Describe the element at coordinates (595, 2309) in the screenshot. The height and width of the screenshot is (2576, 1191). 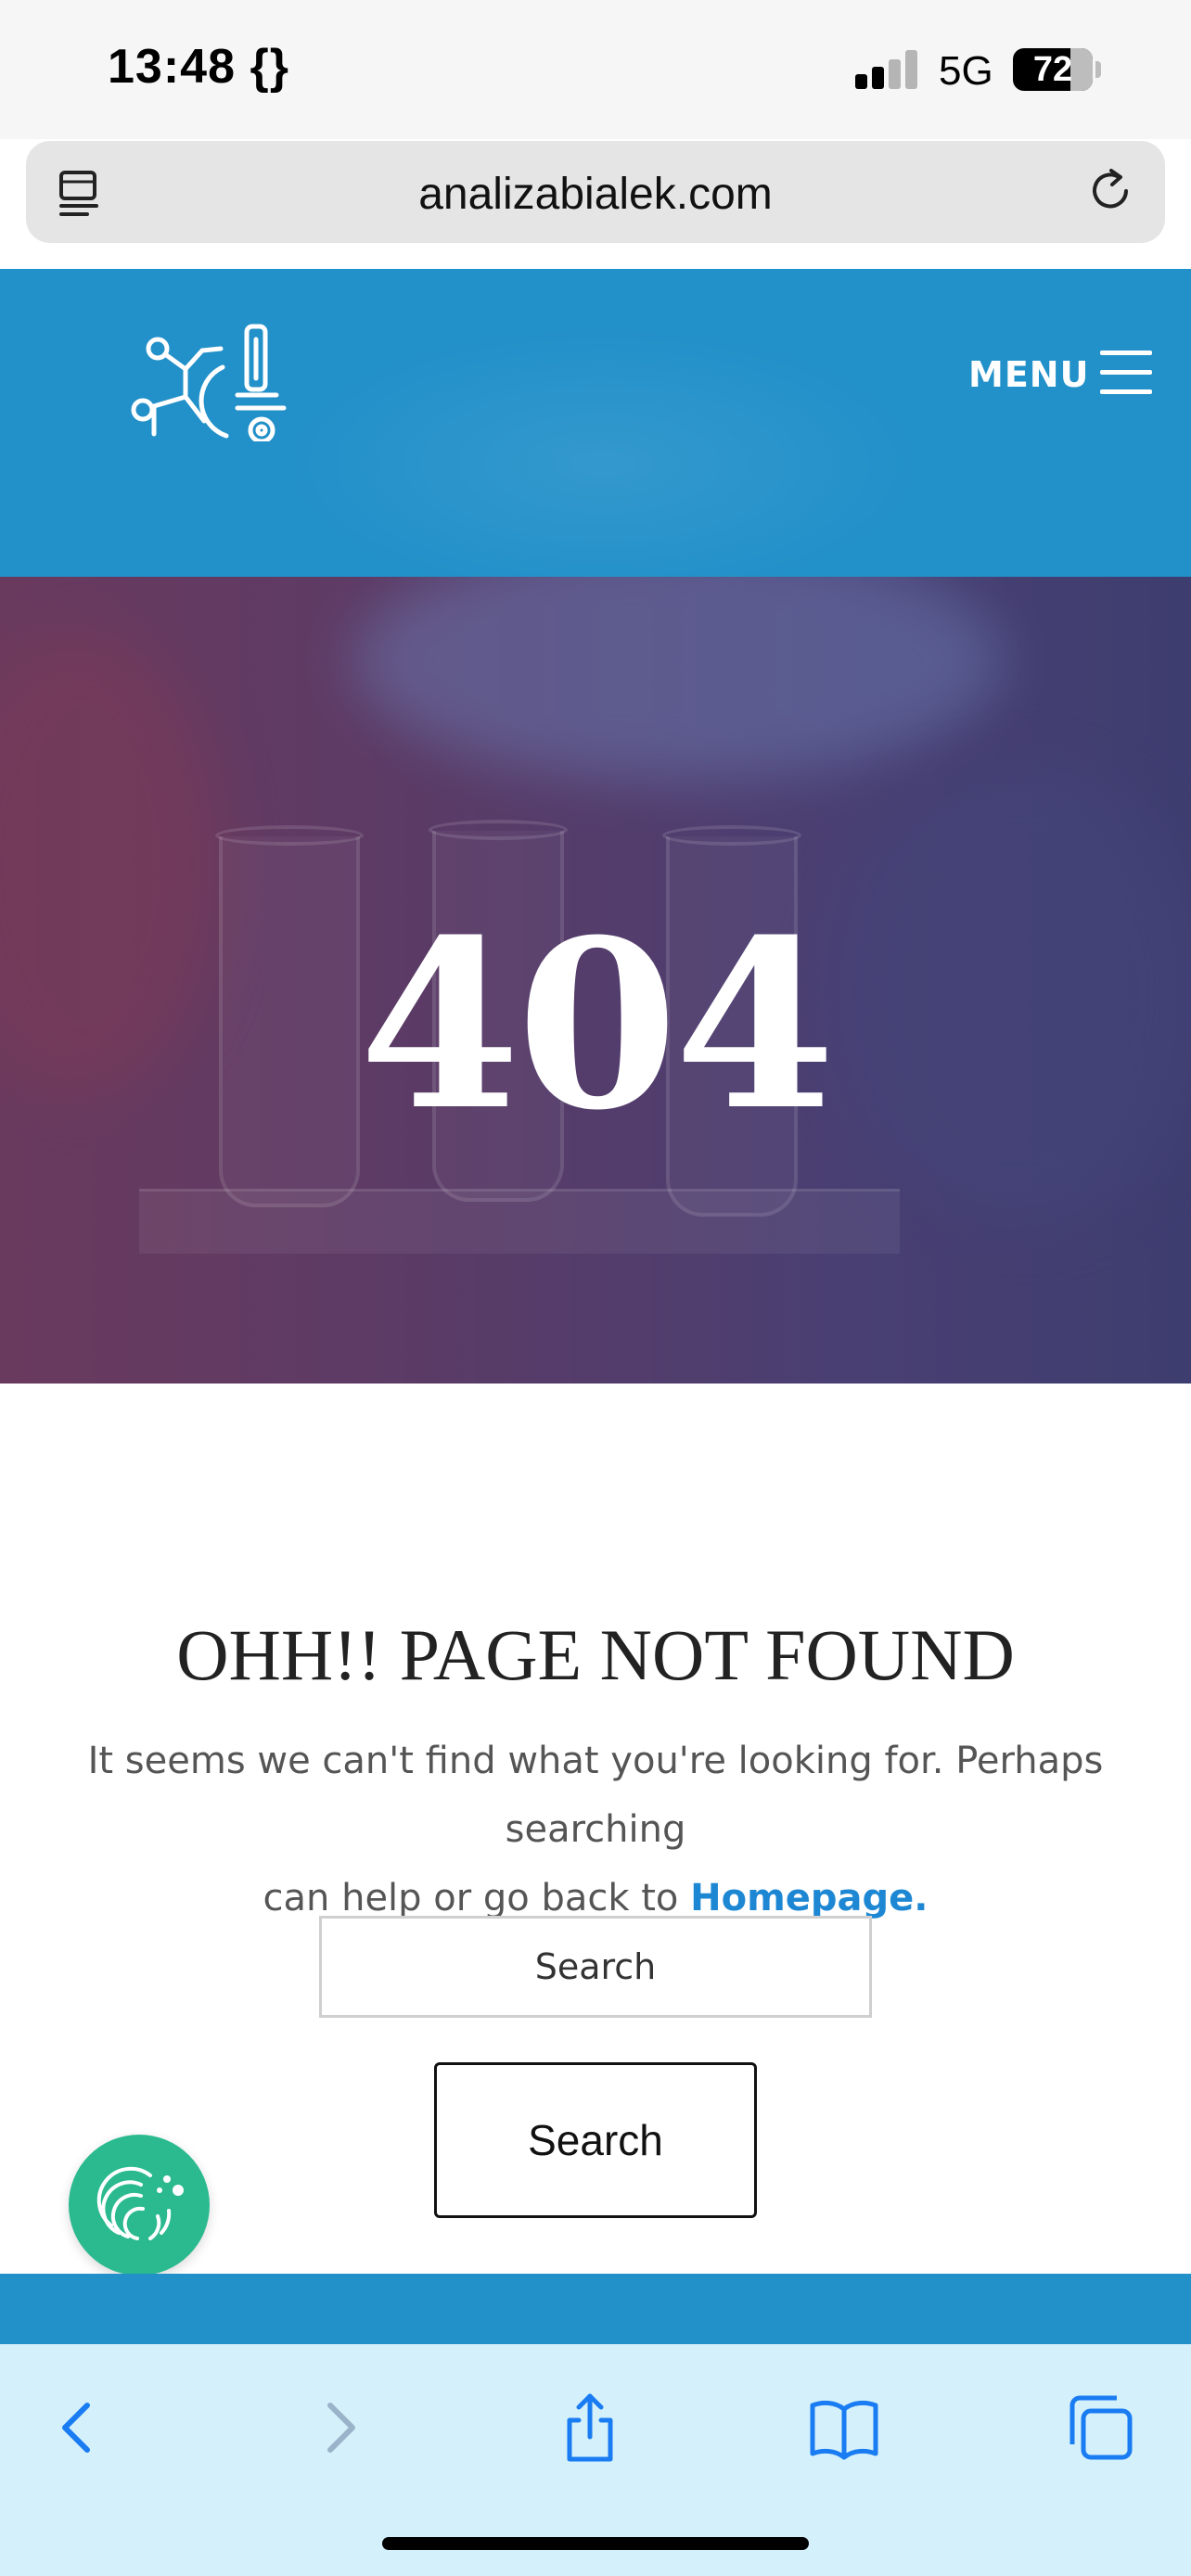
I see `footer-strip` at that location.